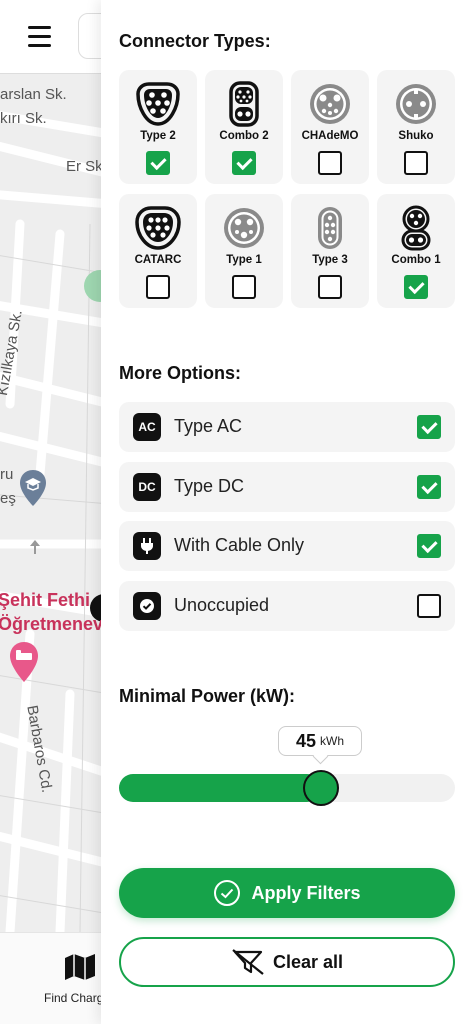 The image size is (473, 1024). What do you see at coordinates (158, 287) in the screenshot?
I see `connector-checkbox-catarc` at bounding box center [158, 287].